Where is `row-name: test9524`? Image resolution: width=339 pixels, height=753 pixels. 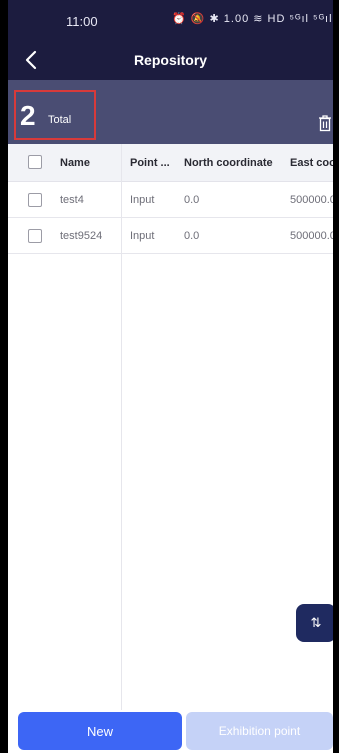
row-name: test9524 is located at coordinates (81, 235).